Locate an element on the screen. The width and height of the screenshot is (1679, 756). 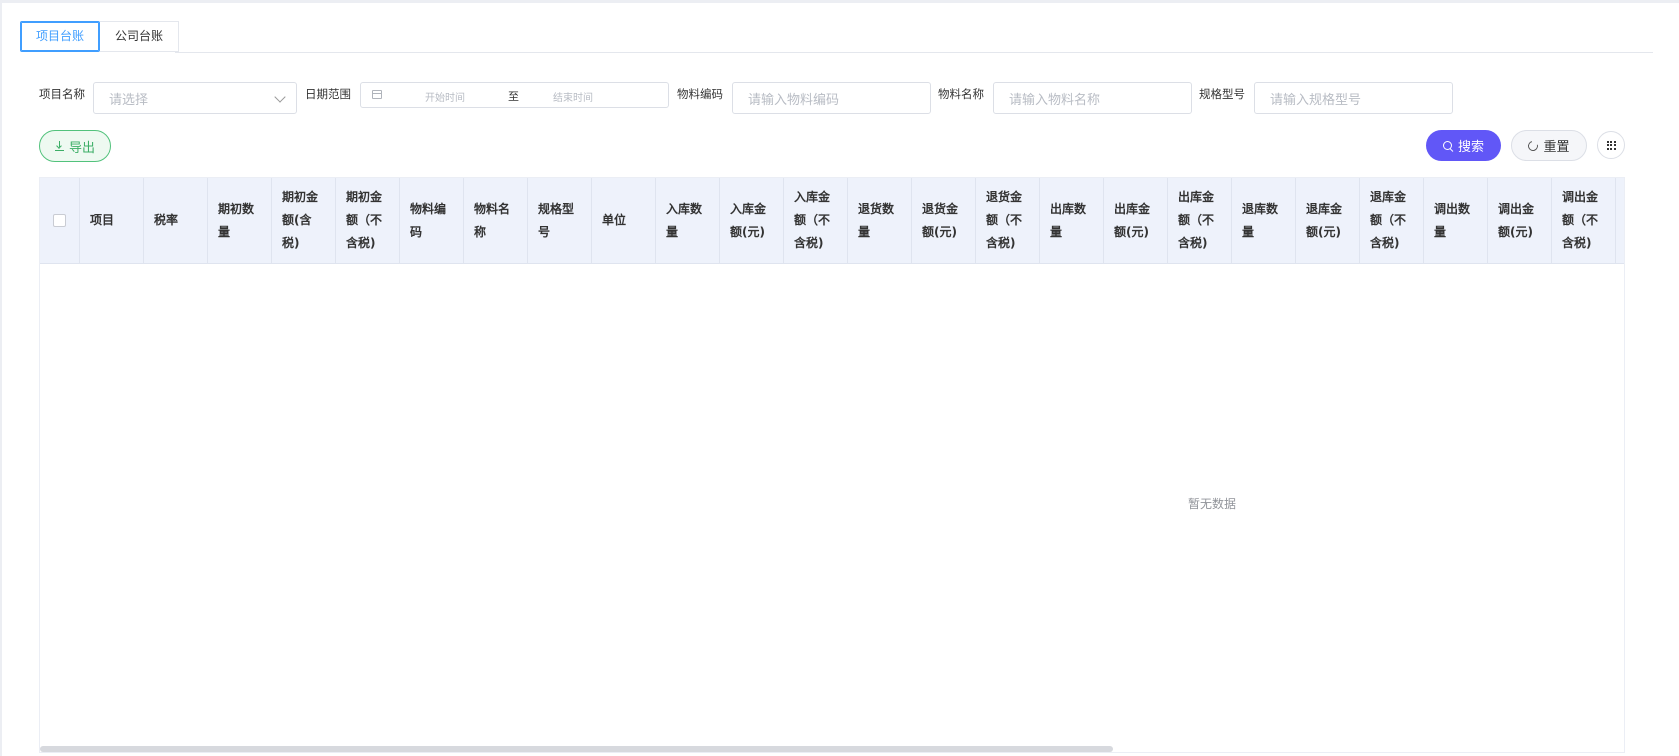
column-header: 退货数量 is located at coordinates (880, 220).